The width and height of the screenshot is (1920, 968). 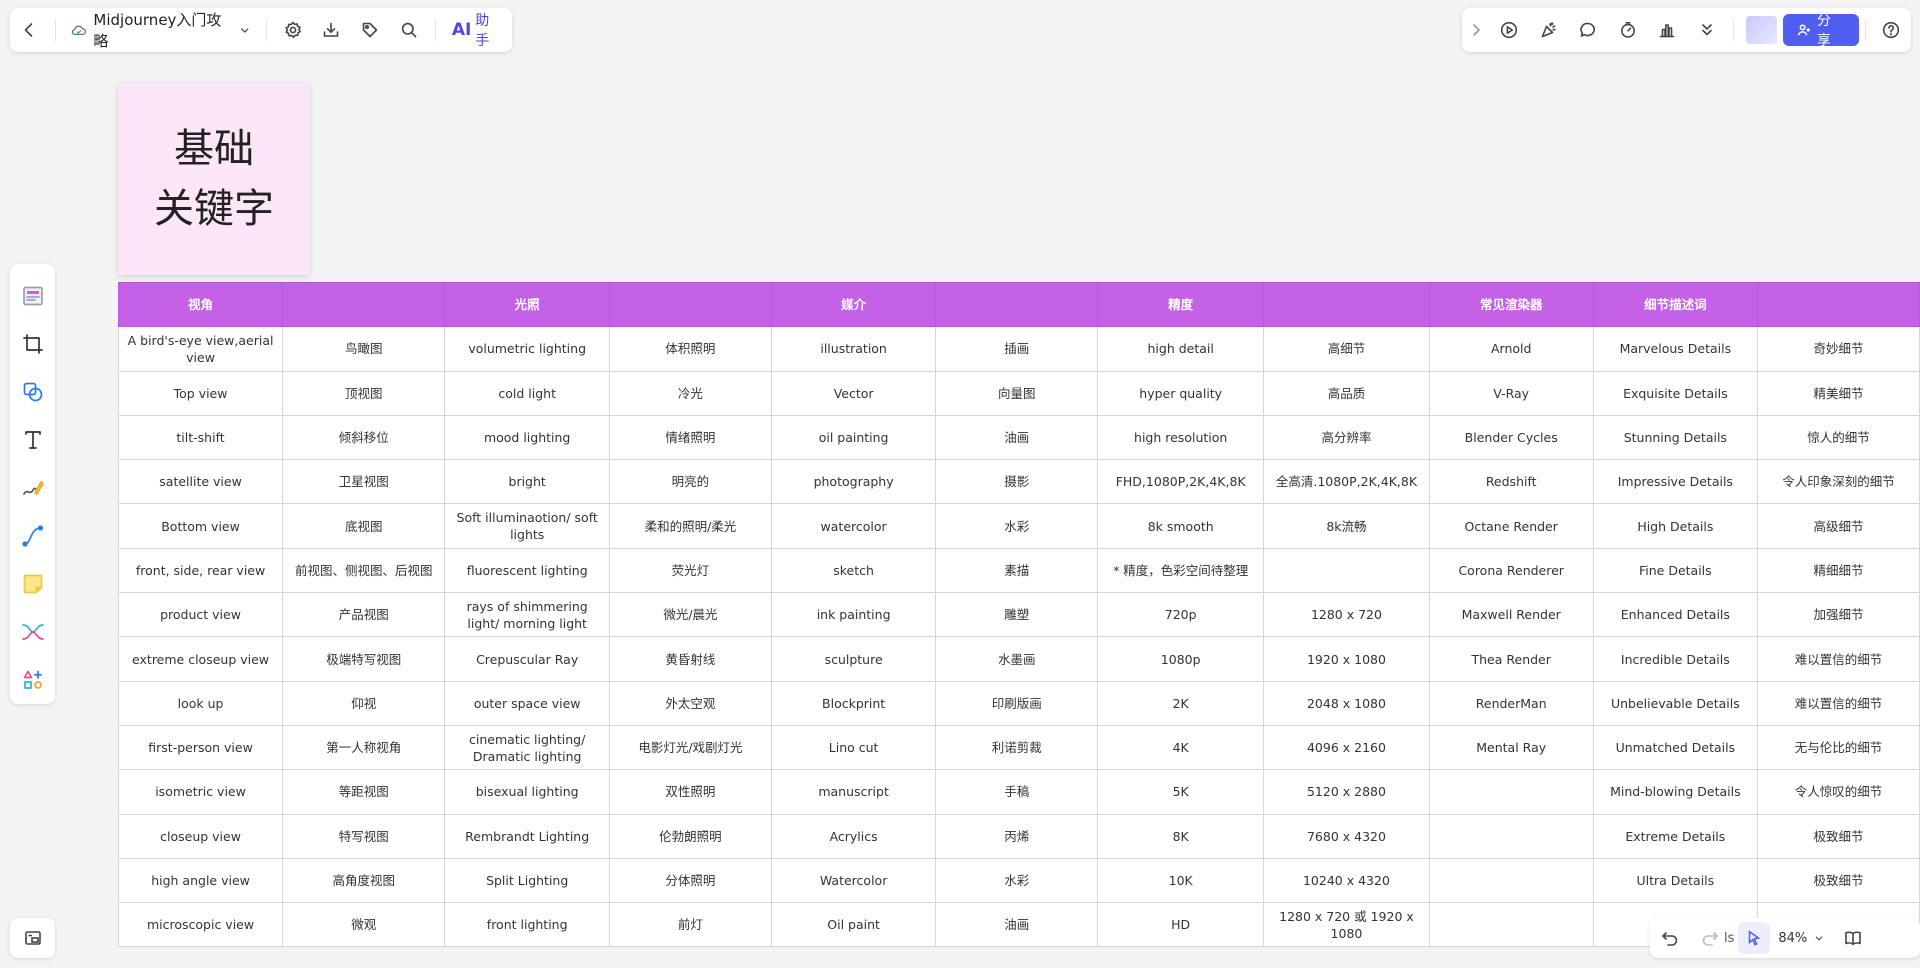 I want to click on table-cell: 720p, so click(x=1181, y=615).